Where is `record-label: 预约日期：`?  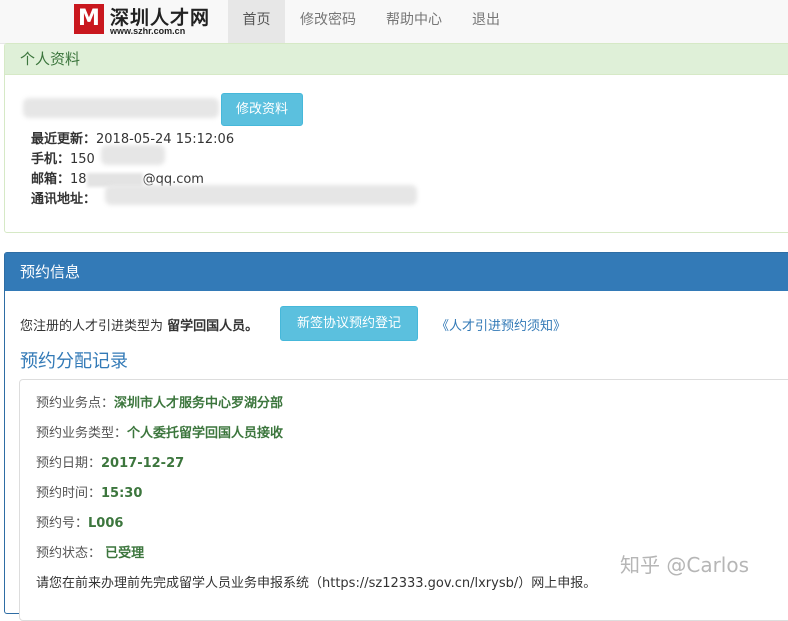
record-label: 预约日期： is located at coordinates (69, 463).